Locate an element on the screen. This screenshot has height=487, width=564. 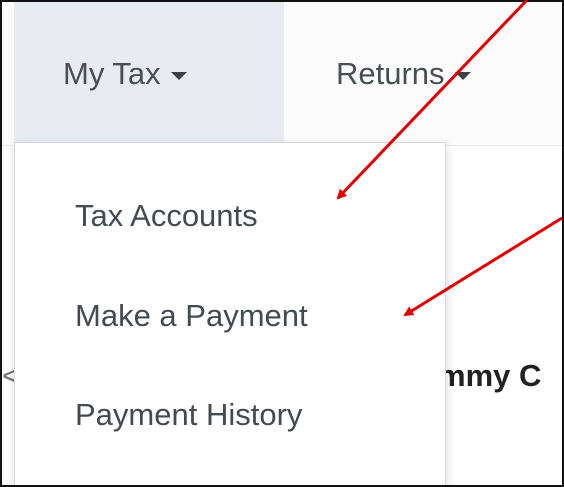
menu-item-make-a-payment: Make a Payment is located at coordinates (191, 316).